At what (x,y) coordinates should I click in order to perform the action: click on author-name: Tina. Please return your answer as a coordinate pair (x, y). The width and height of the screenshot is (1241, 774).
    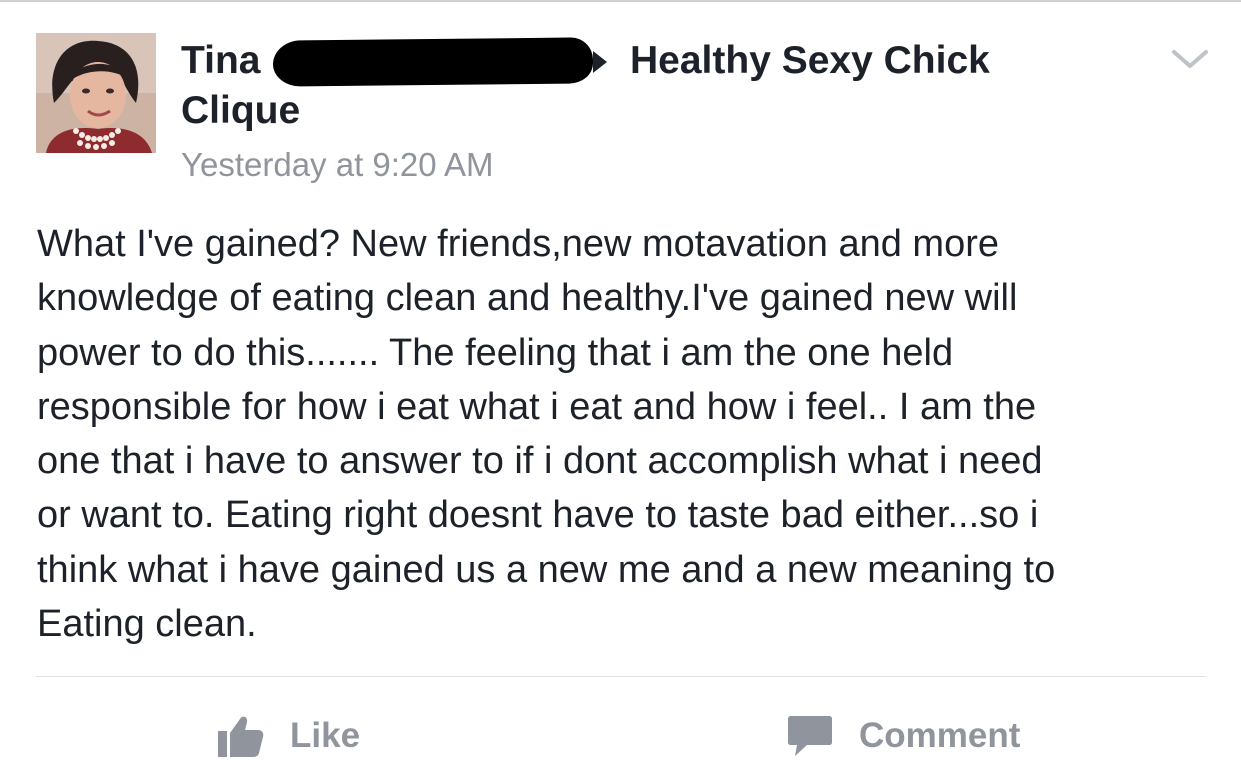
    Looking at the image, I should click on (220, 61).